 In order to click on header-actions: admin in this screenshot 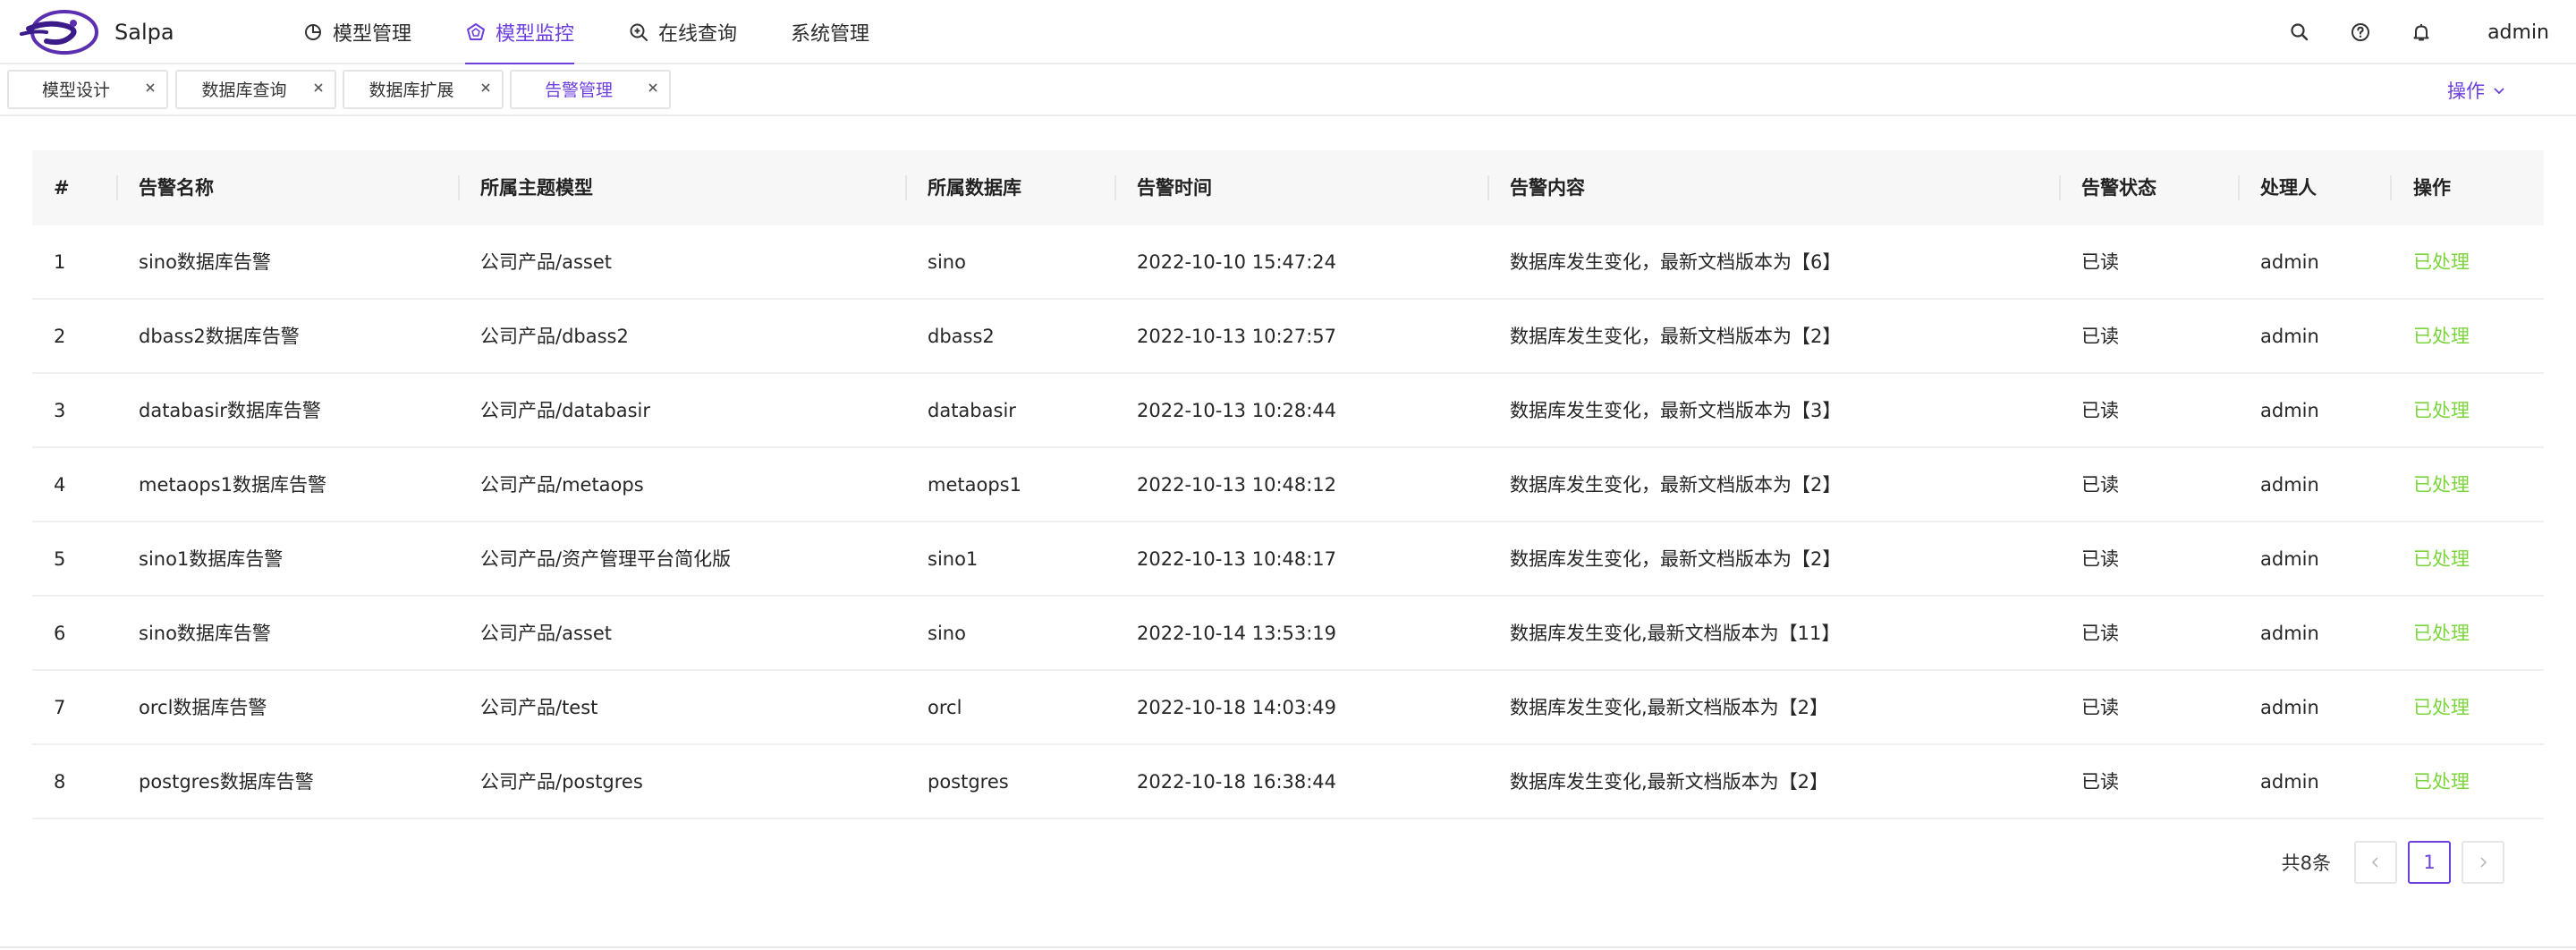, I will do `click(2432, 32)`.